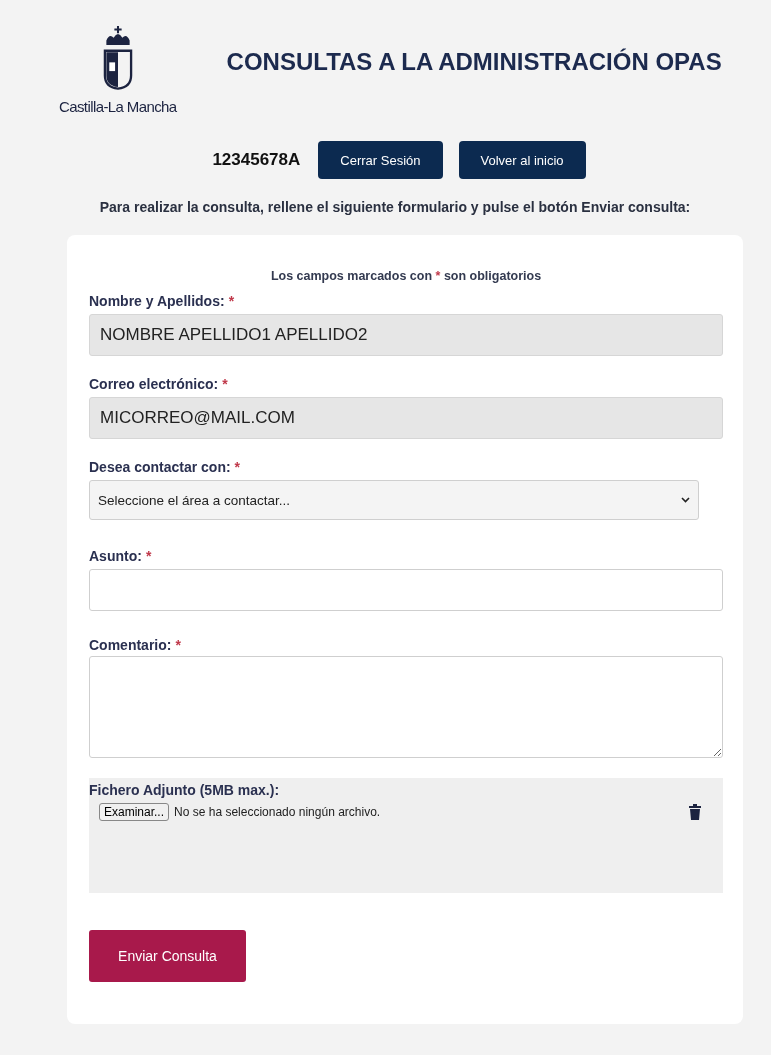 The height and width of the screenshot is (1055, 771). Describe the element at coordinates (115, 556) in the screenshot. I see `field-label: Asunto:` at that location.